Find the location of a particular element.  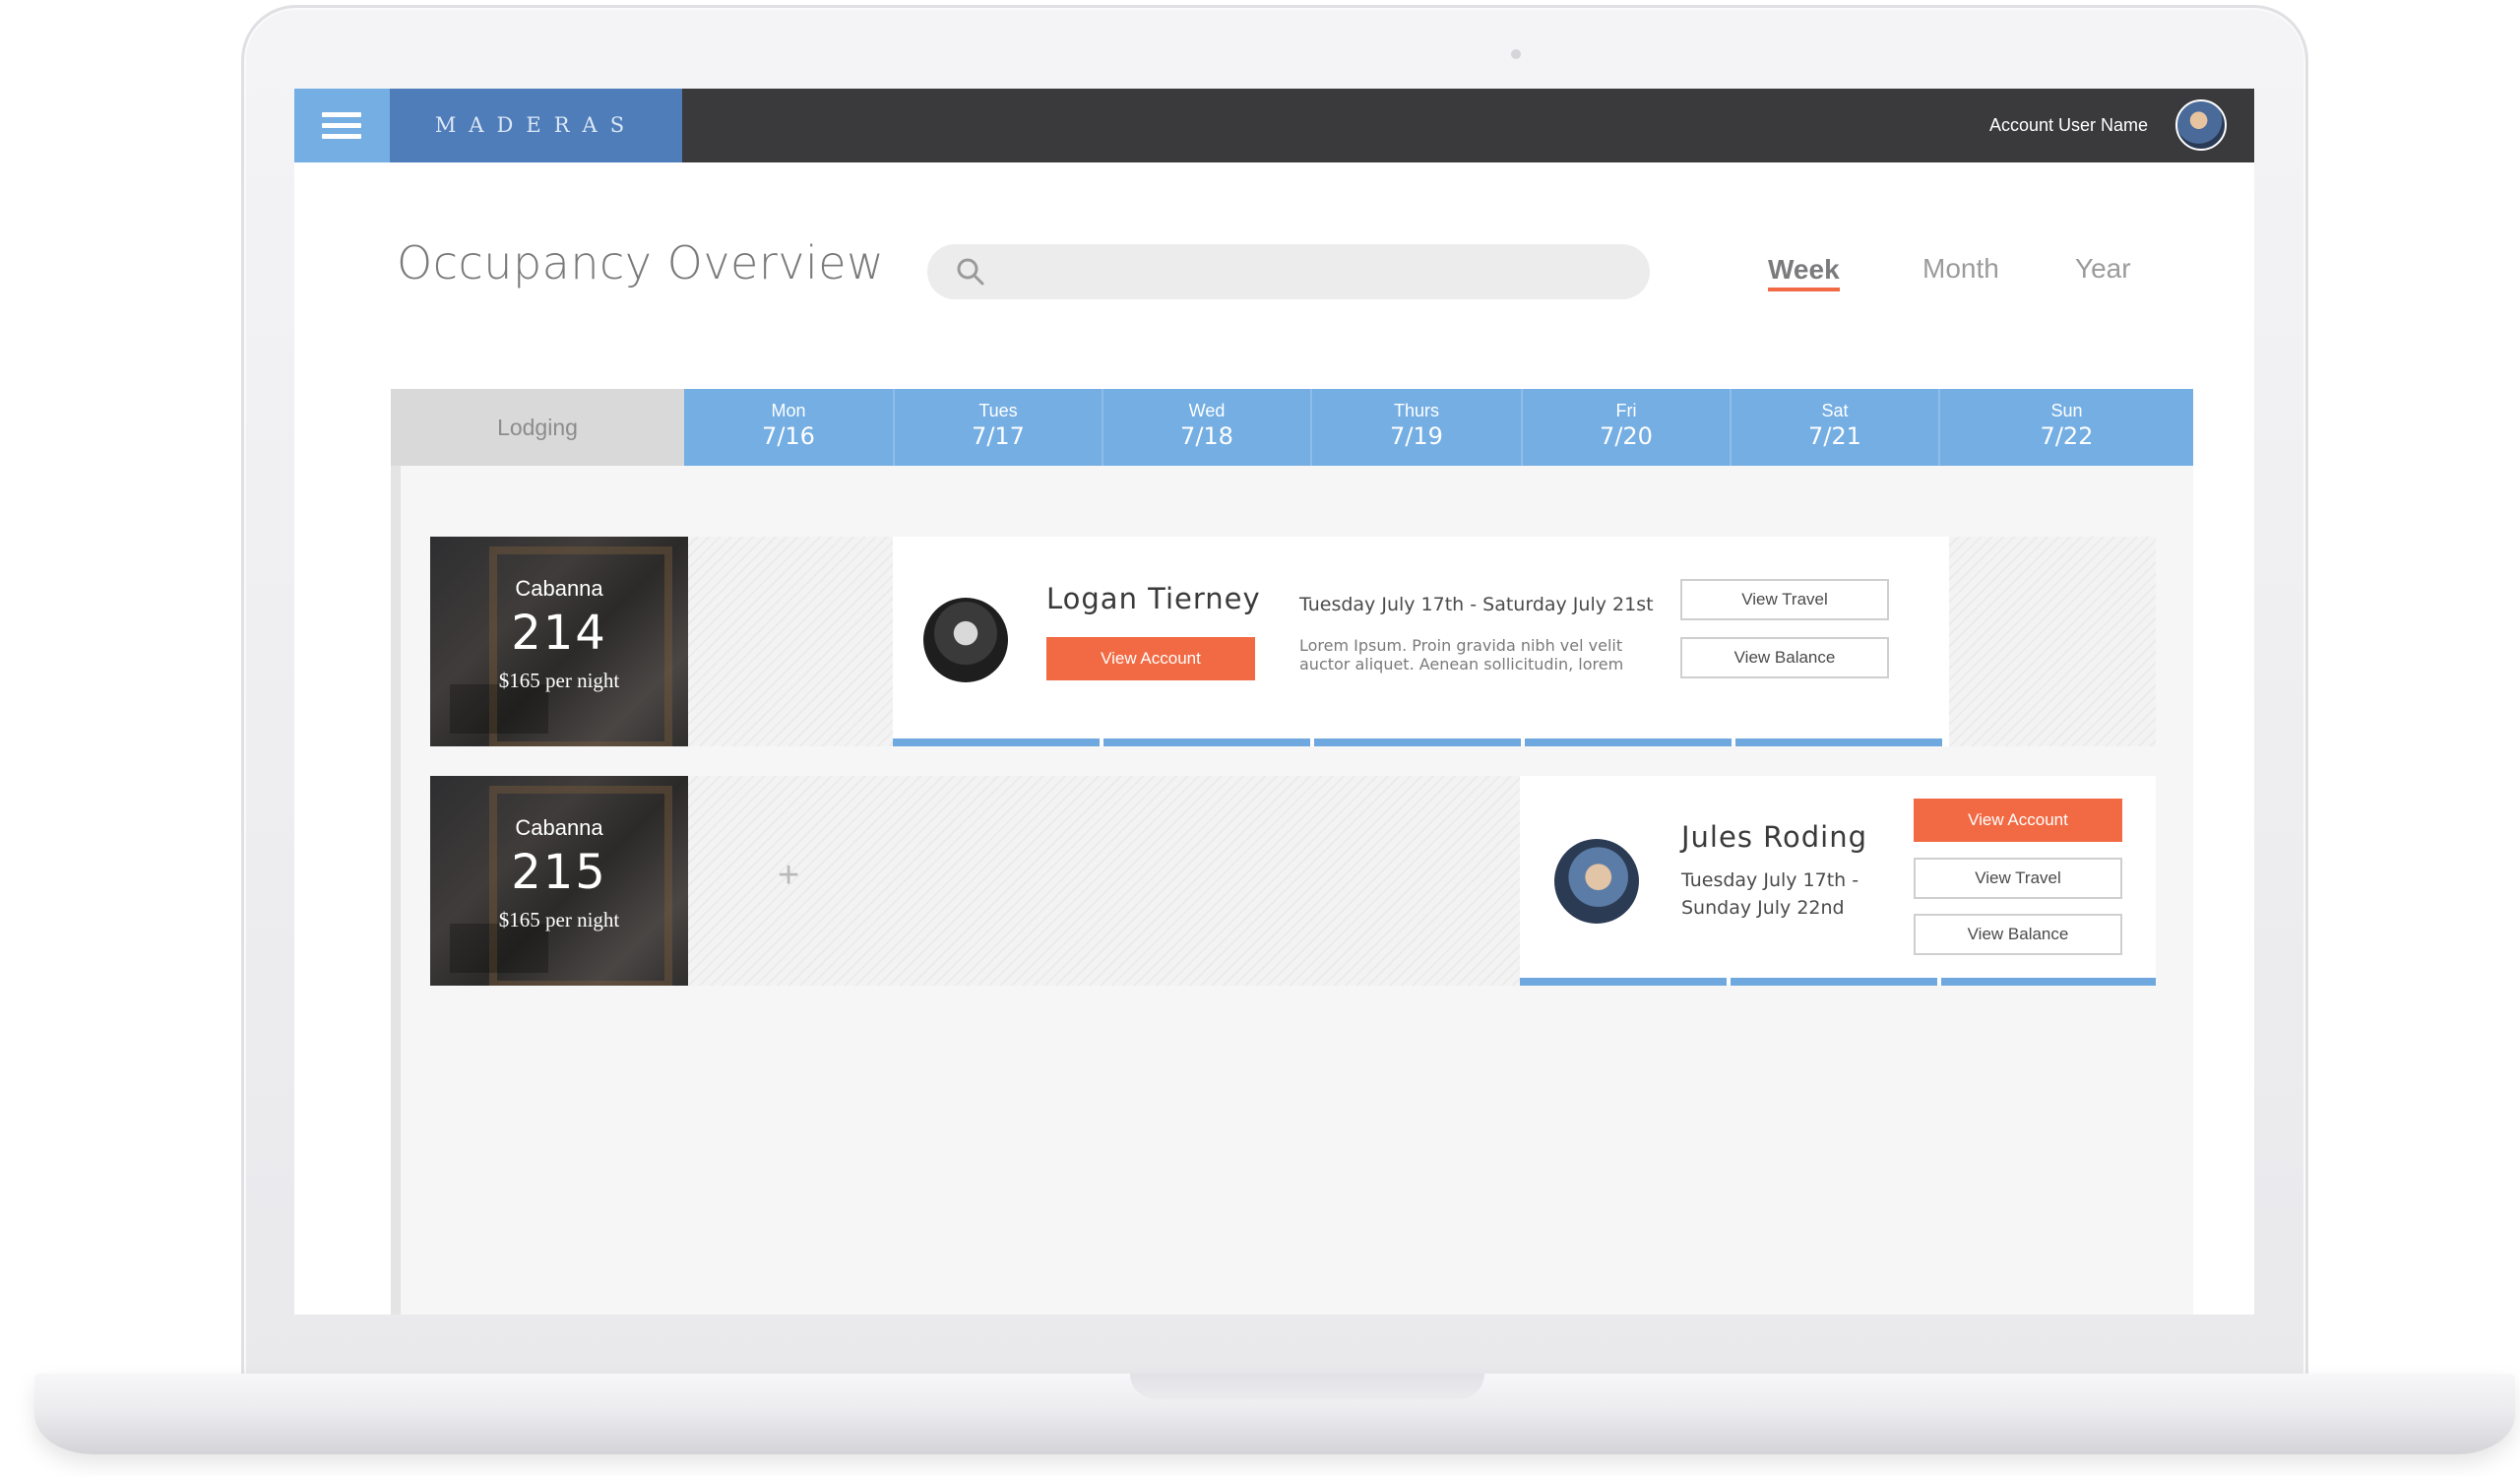

active-tab-underline is located at coordinates (1804, 289).